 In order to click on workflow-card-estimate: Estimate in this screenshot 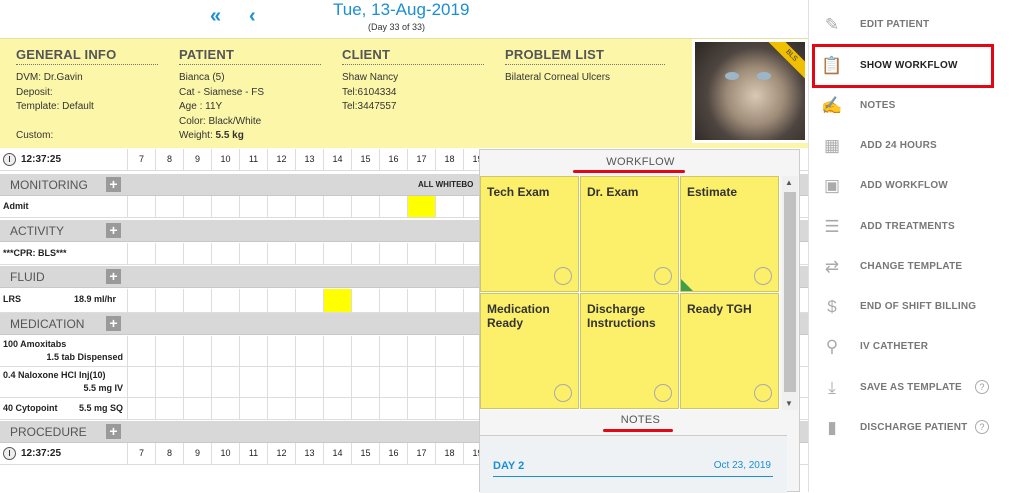, I will do `click(729, 234)`.